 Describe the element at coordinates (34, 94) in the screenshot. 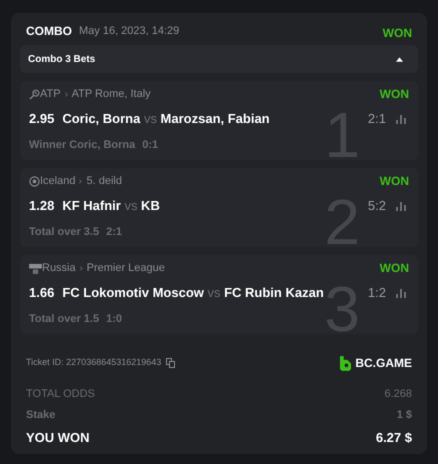

I see `racket-icon` at that location.